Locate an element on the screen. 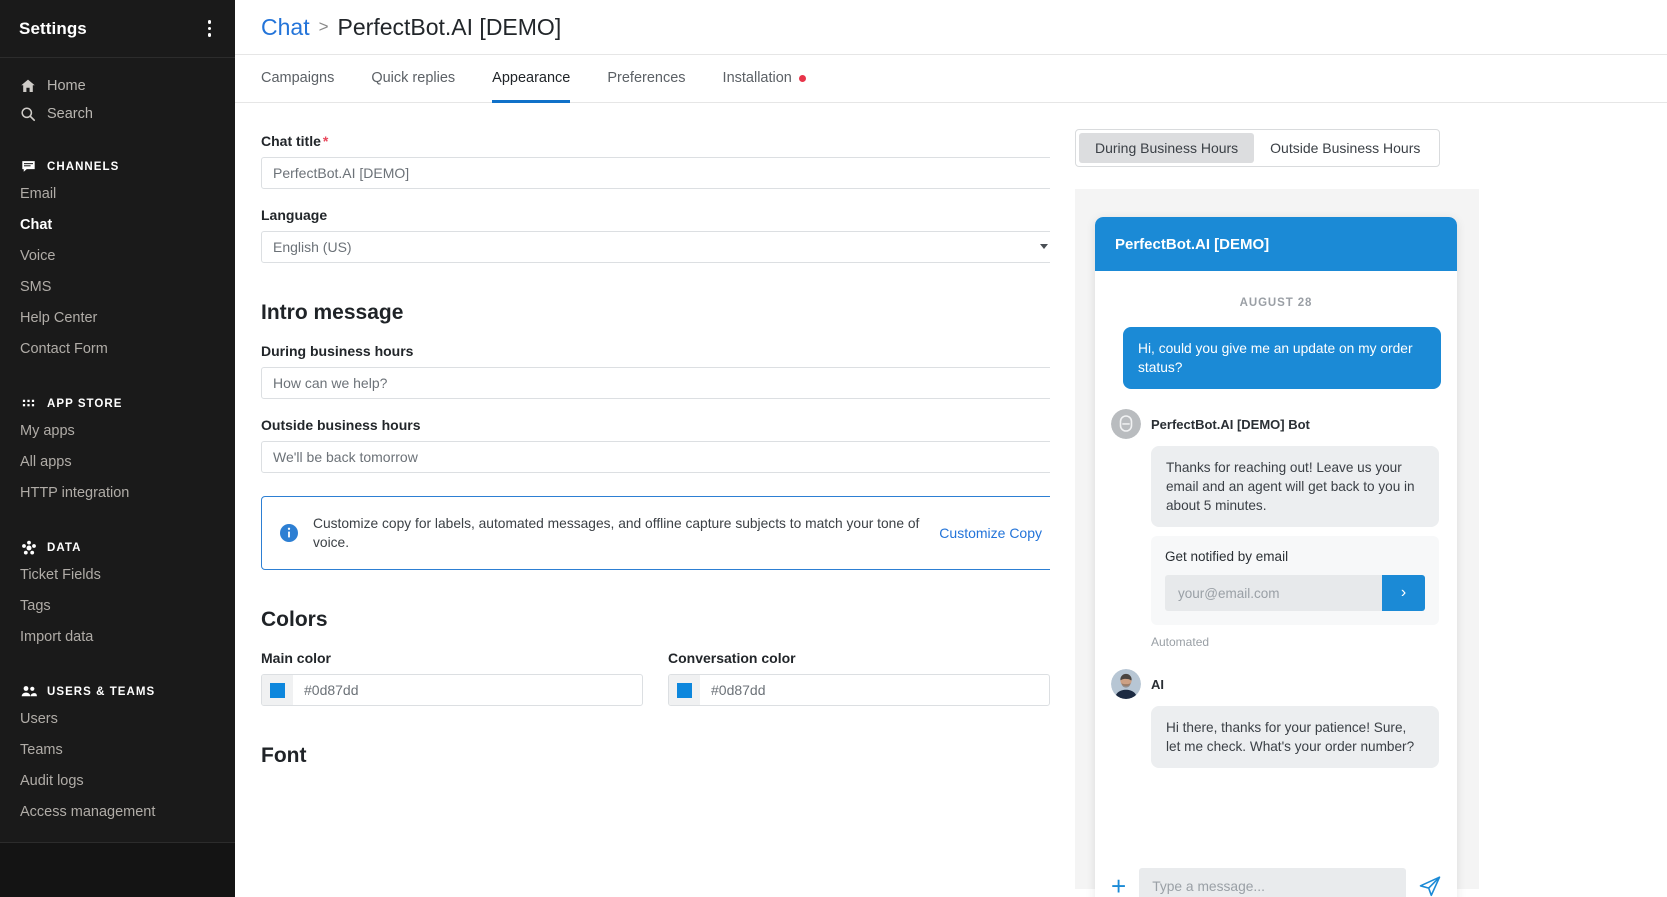  sidebar-group-label: USERS & TEAMS is located at coordinates (101, 691).